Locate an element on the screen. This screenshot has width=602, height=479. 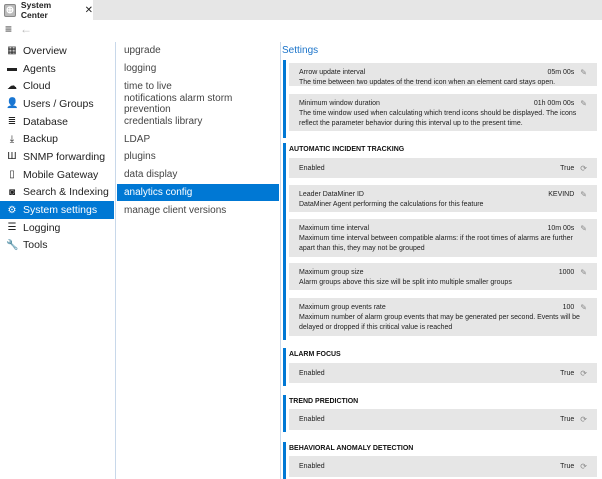
sidebar-item-label: Search & Indexing is located at coordinates (66, 192).